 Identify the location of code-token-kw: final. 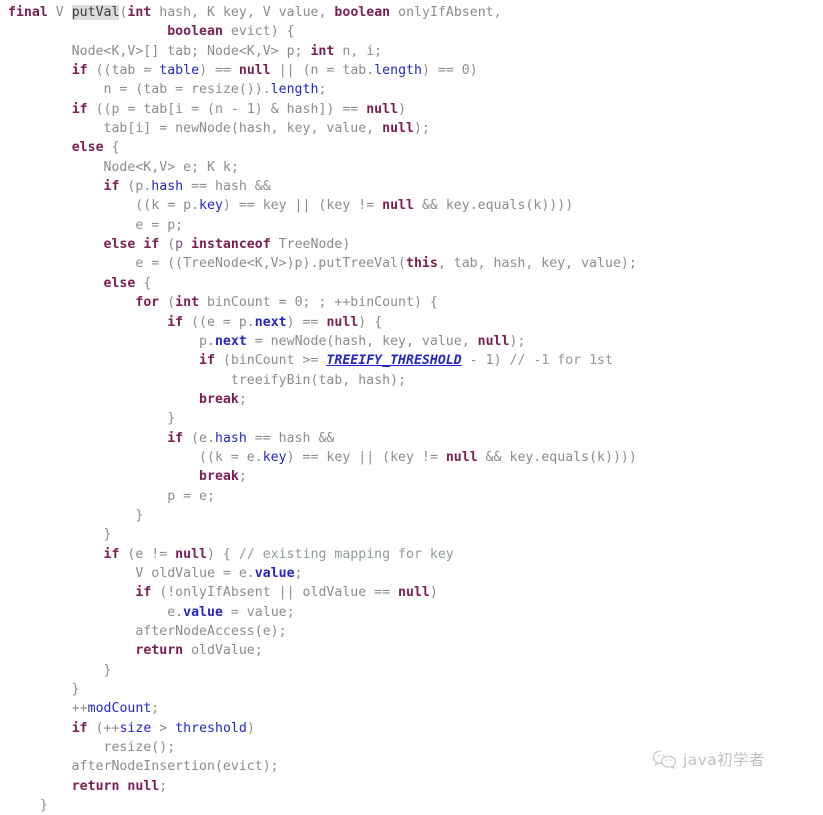
(32, 12).